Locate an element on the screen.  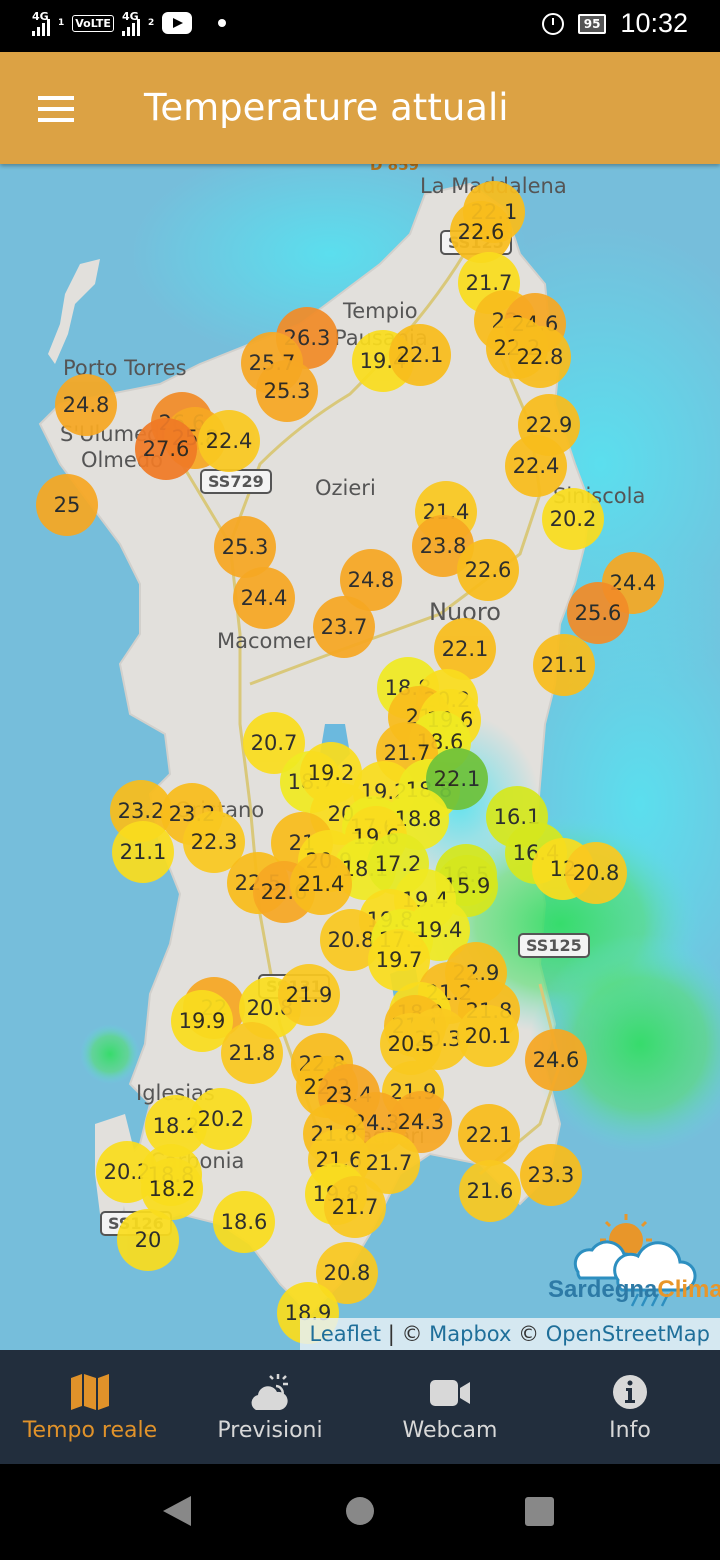
bottom-navigation: Tempo reale Previsioni Webcam Info is located at coordinates (360, 1407).